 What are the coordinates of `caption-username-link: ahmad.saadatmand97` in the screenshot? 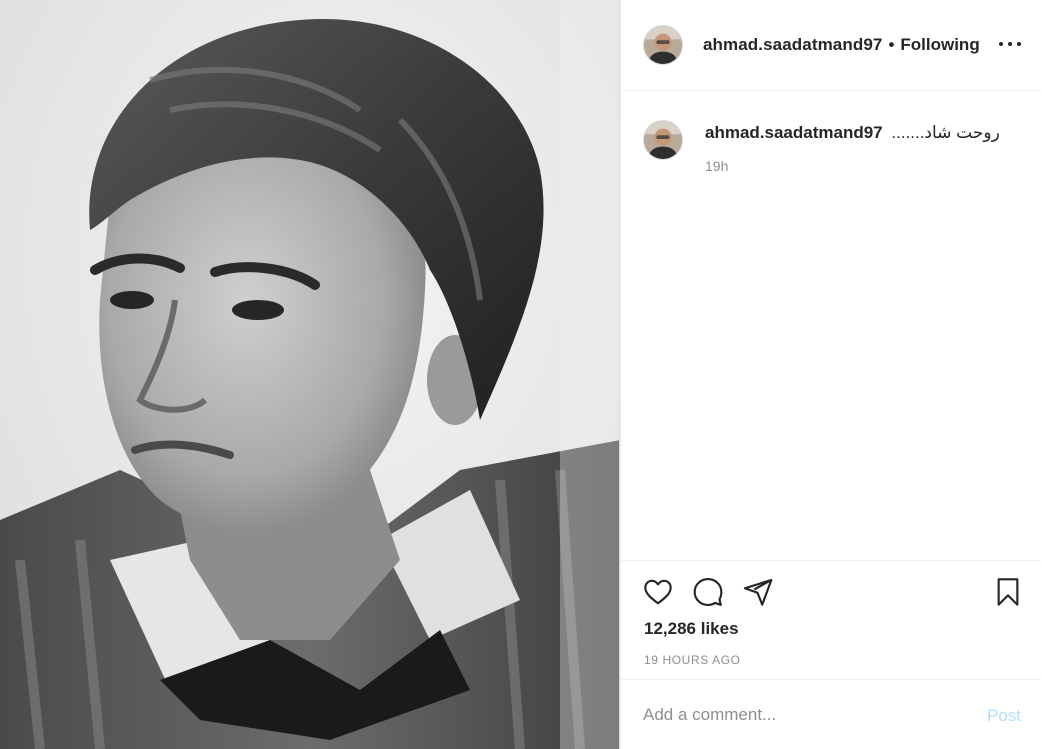 It's located at (794, 132).